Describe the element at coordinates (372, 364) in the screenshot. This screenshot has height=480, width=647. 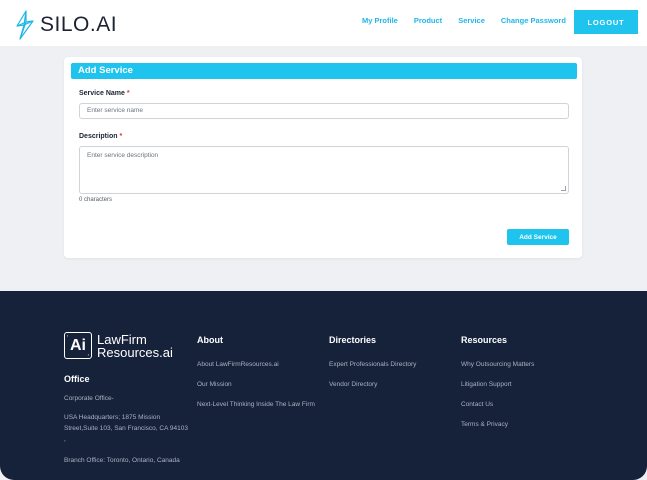
I see `directories-link-1: Expert Professionals Directory` at that location.